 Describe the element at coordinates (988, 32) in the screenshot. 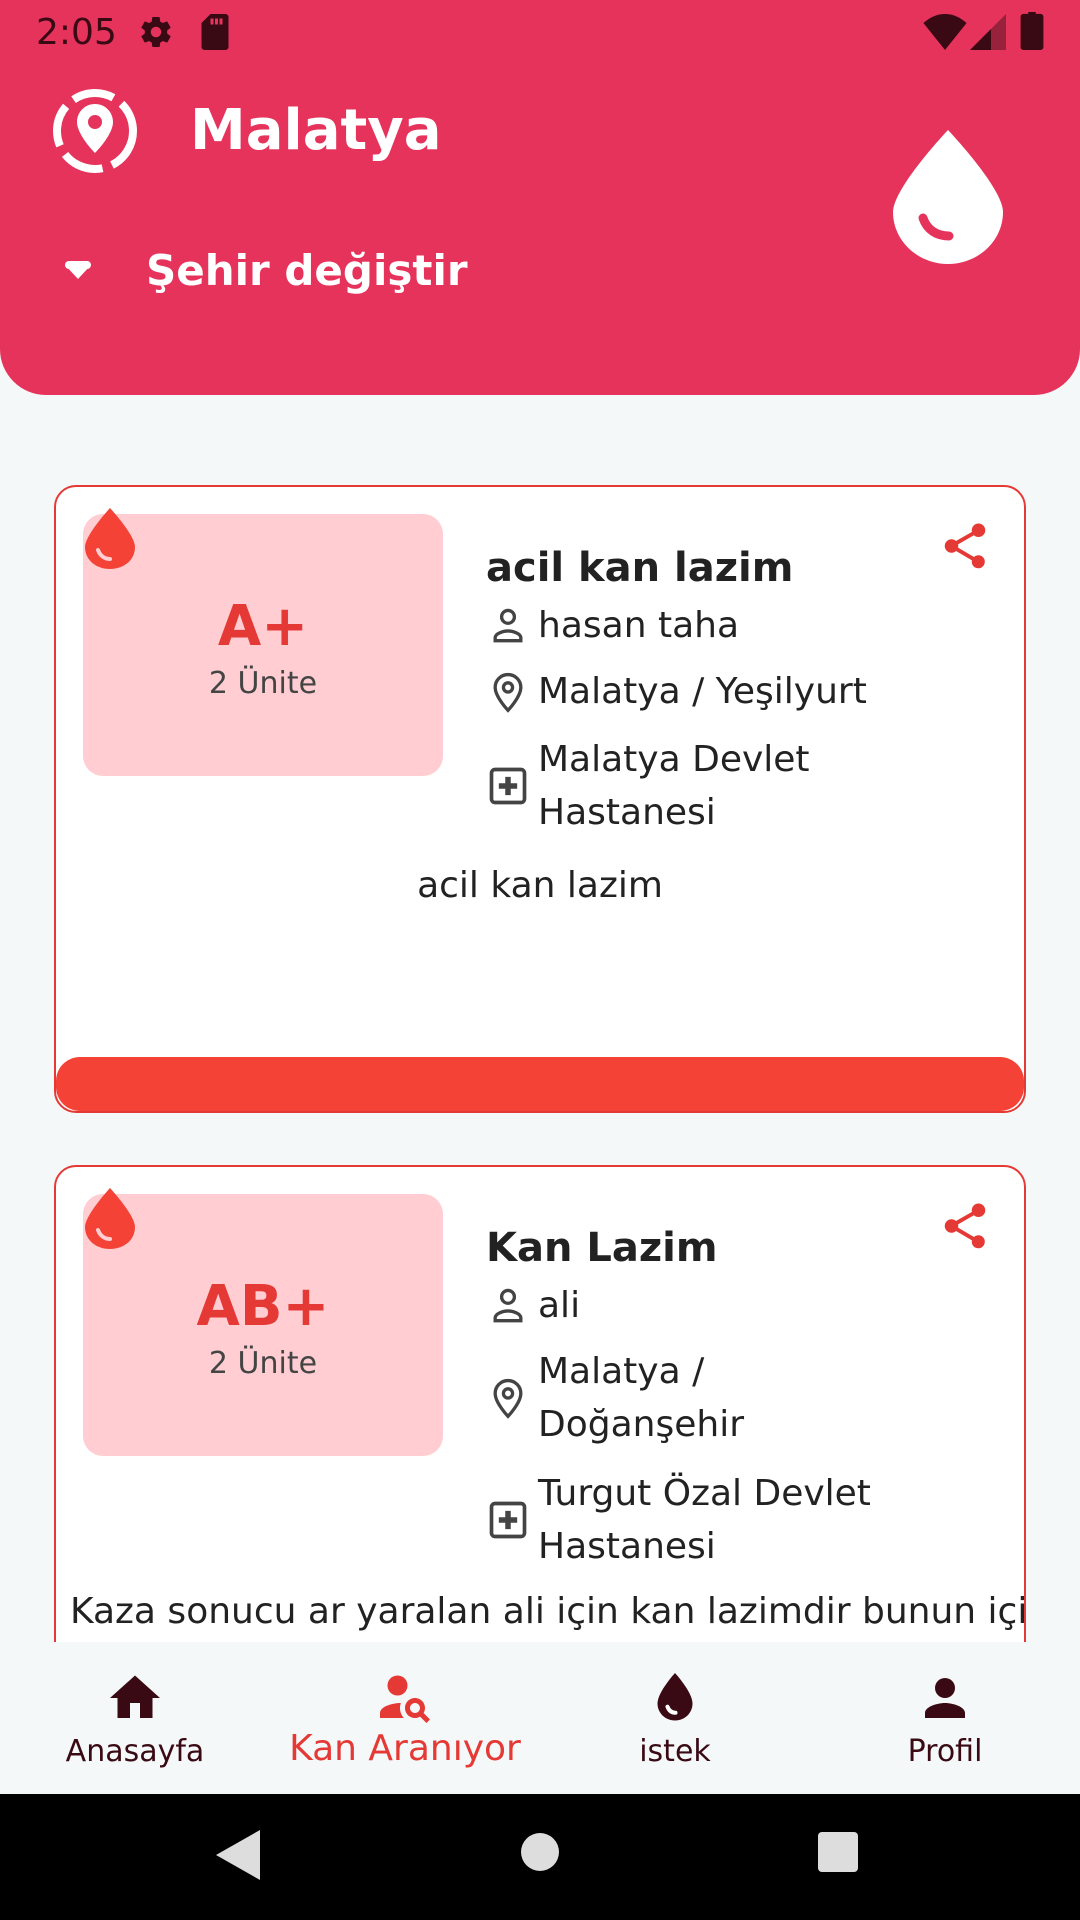

I see `signal-icon` at that location.